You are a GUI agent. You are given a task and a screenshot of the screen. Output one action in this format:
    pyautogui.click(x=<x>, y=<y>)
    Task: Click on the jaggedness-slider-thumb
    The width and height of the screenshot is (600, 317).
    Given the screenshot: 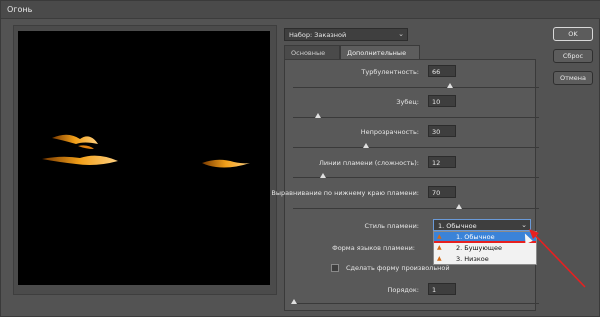 What is the action you would take?
    pyautogui.click(x=318, y=115)
    